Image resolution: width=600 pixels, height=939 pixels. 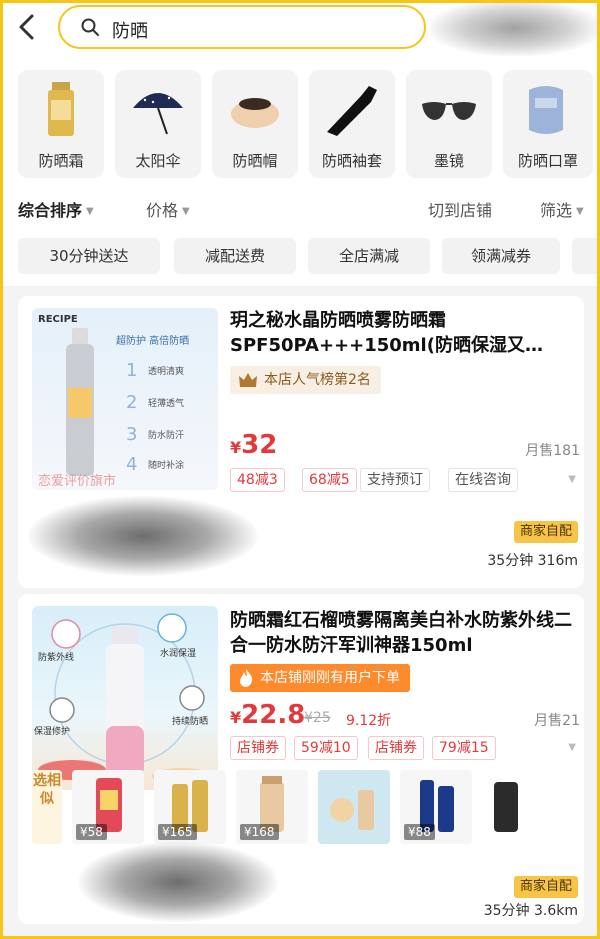 I want to click on flame-icon, so click(x=246, y=678).